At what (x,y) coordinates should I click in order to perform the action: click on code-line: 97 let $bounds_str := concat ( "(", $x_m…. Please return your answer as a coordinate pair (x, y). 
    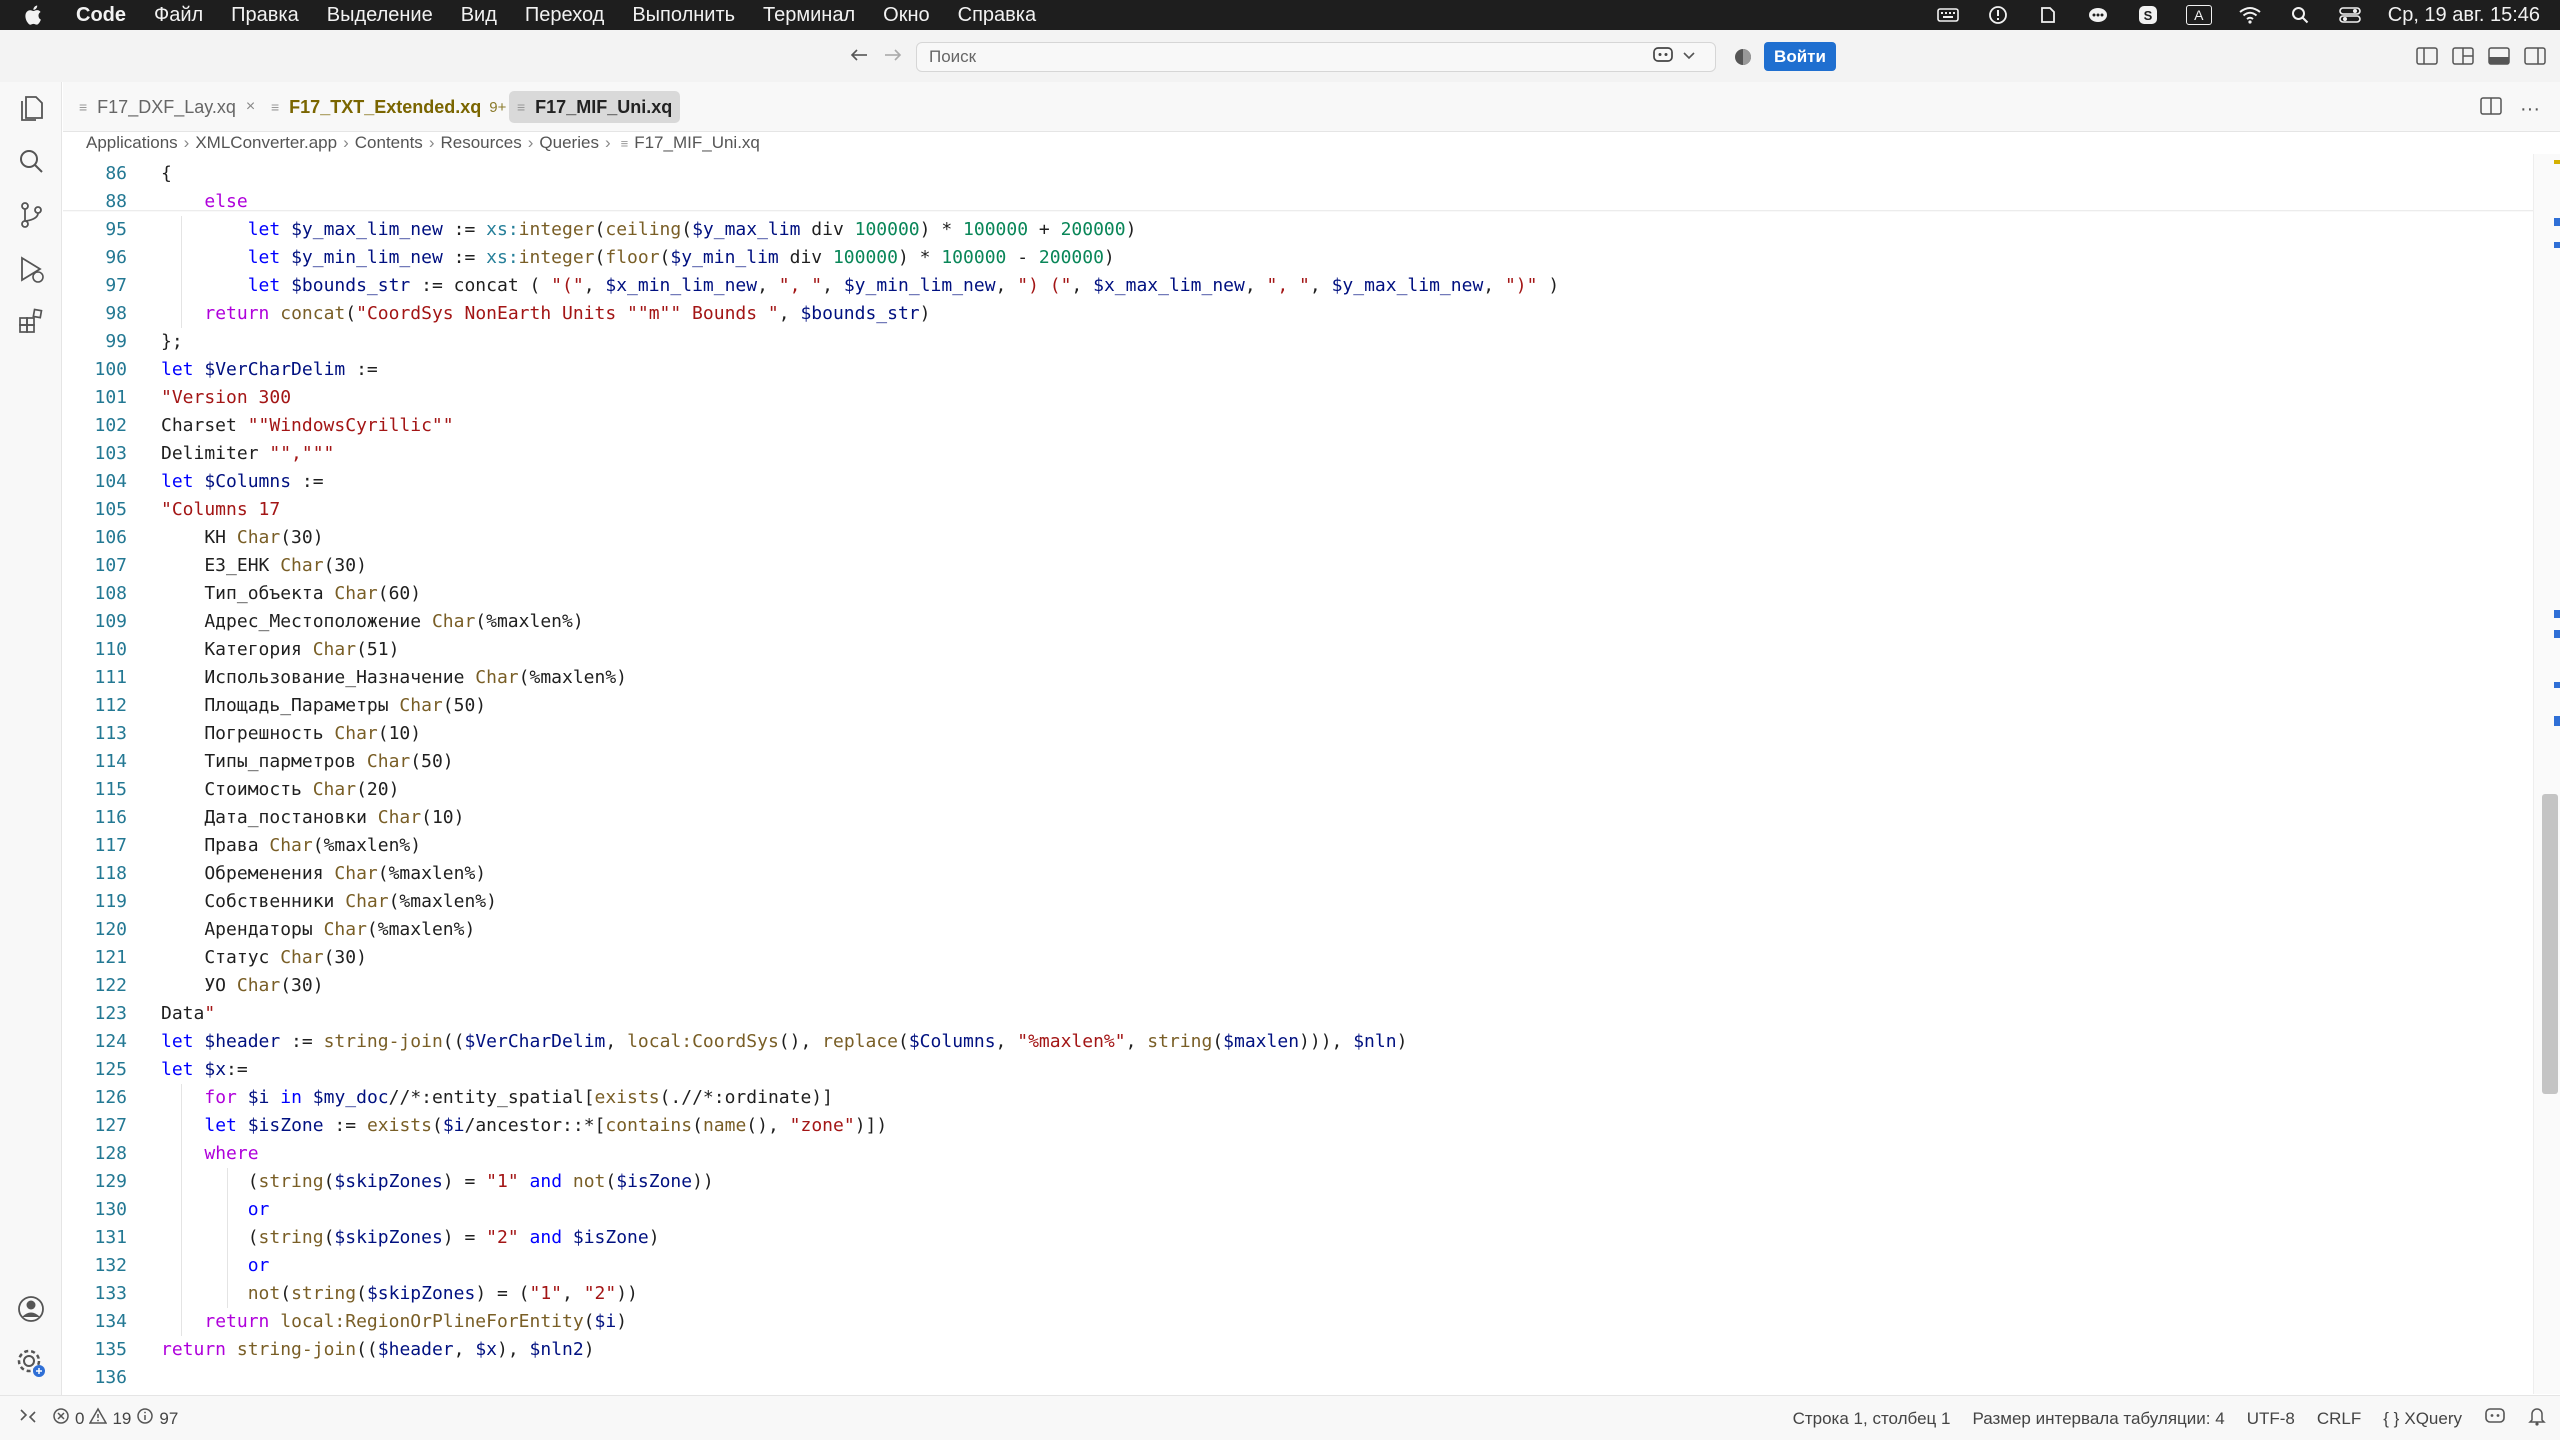
    Looking at the image, I should click on (1298, 286).